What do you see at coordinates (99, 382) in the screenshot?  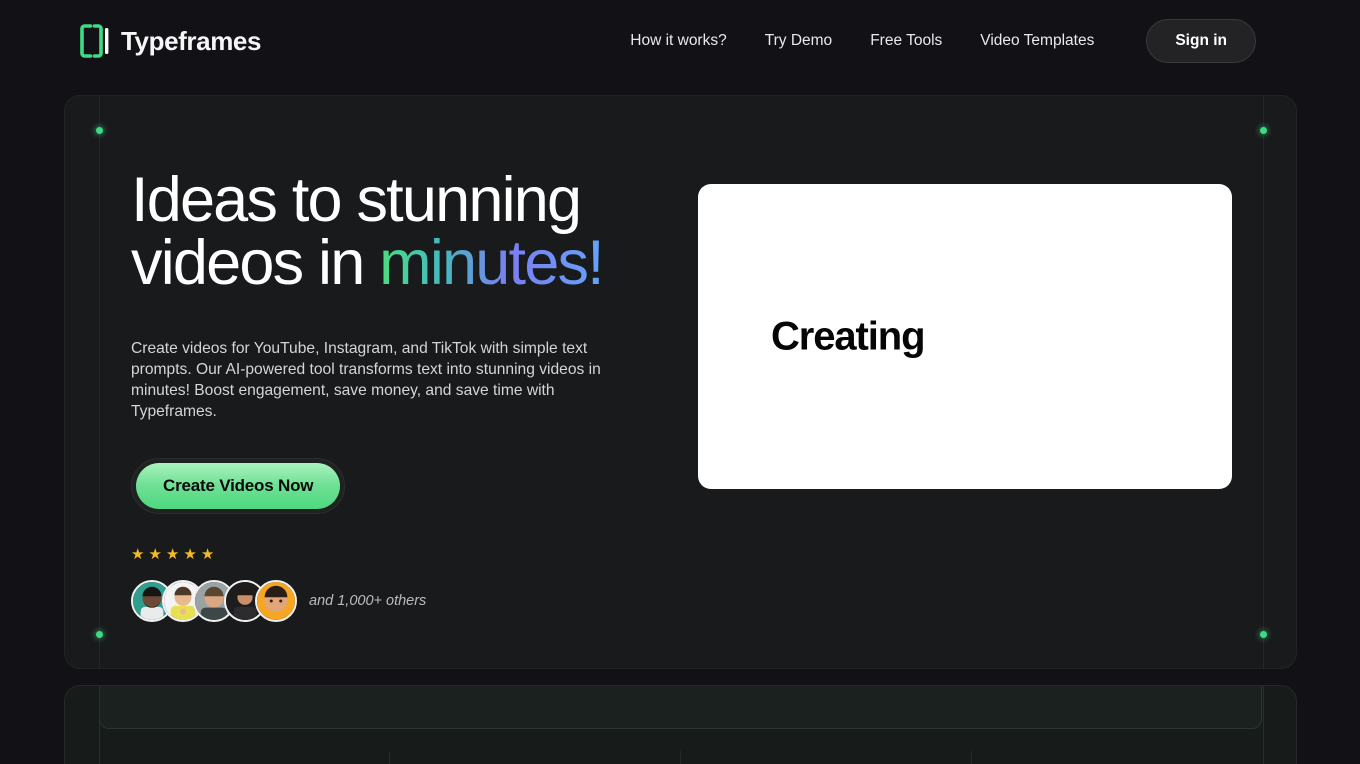 I see `grid-guide-left` at bounding box center [99, 382].